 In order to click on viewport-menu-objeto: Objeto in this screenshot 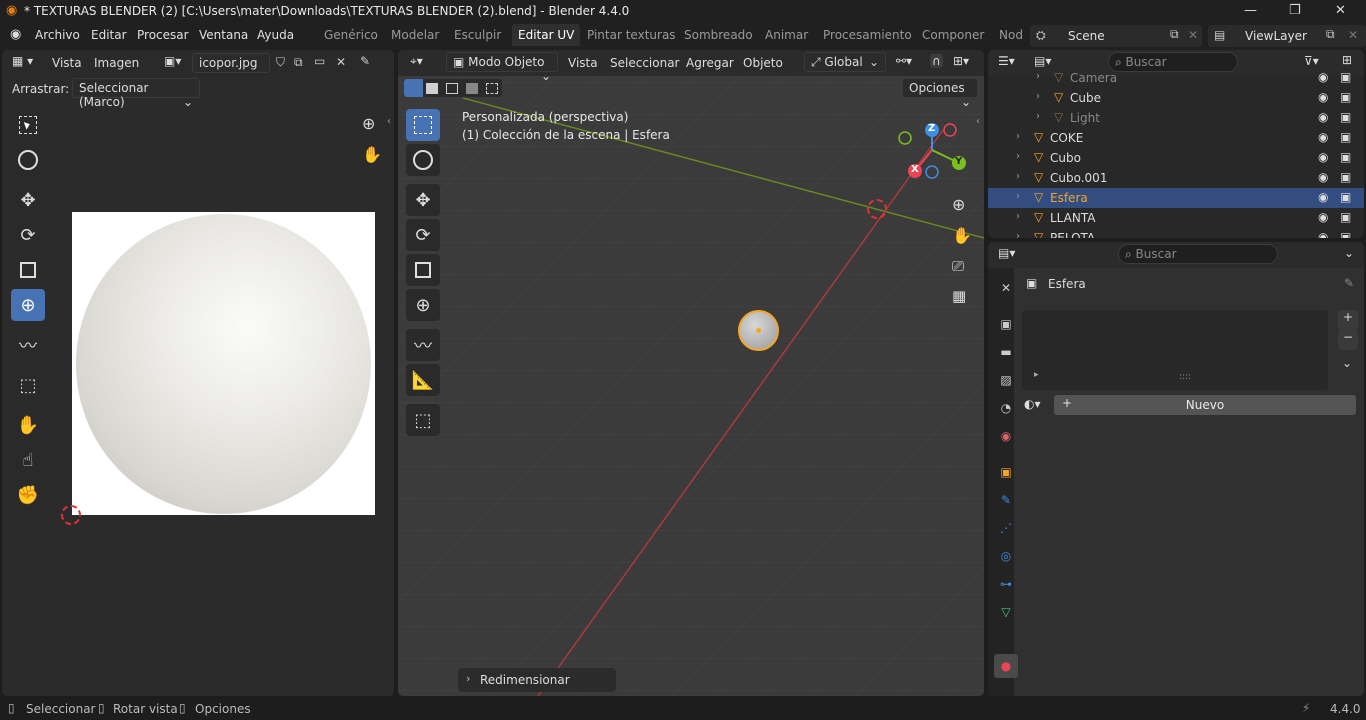, I will do `click(763, 63)`.